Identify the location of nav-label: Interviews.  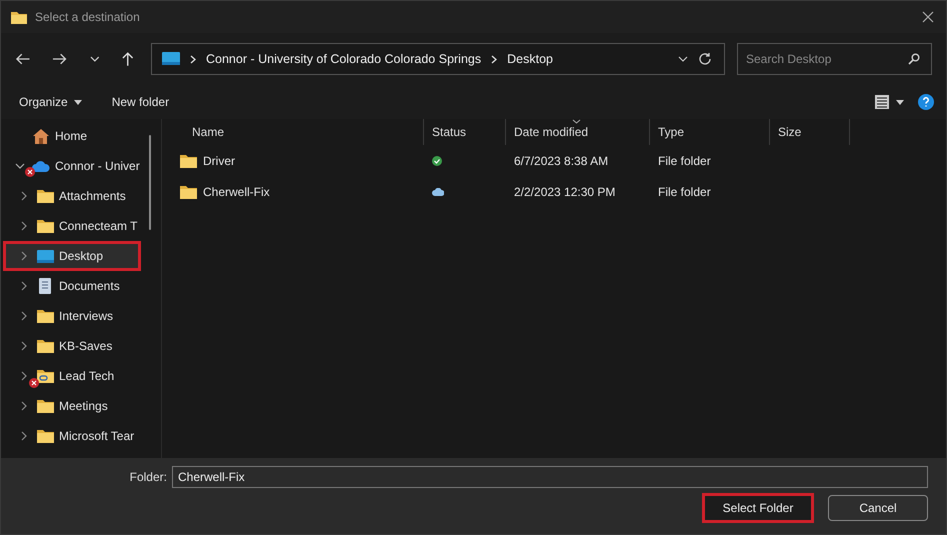
(86, 316).